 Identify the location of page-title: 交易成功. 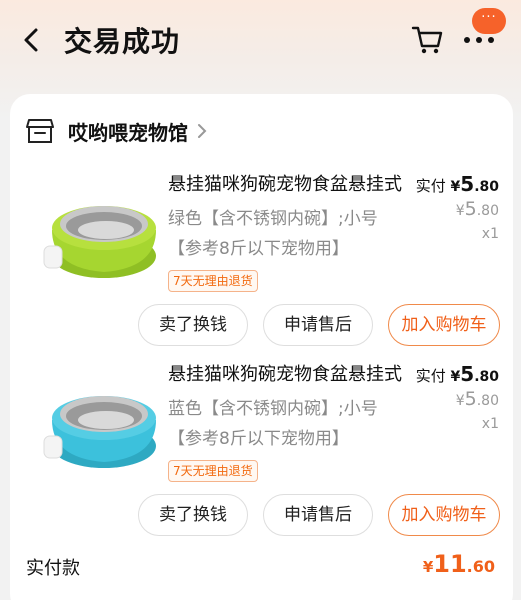
(122, 41).